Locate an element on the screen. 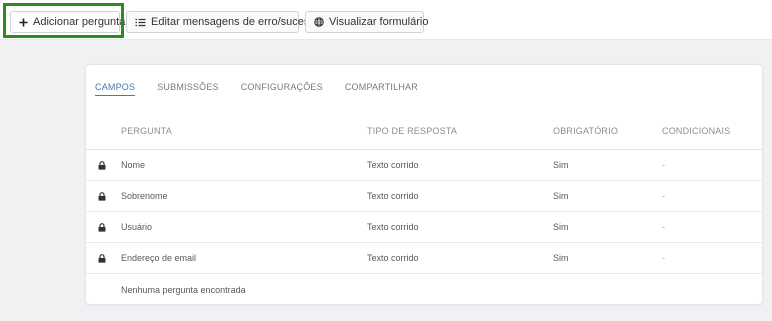 This screenshot has width=772, height=321. empty-message: Nenhuma pergunta encontrada is located at coordinates (183, 289).